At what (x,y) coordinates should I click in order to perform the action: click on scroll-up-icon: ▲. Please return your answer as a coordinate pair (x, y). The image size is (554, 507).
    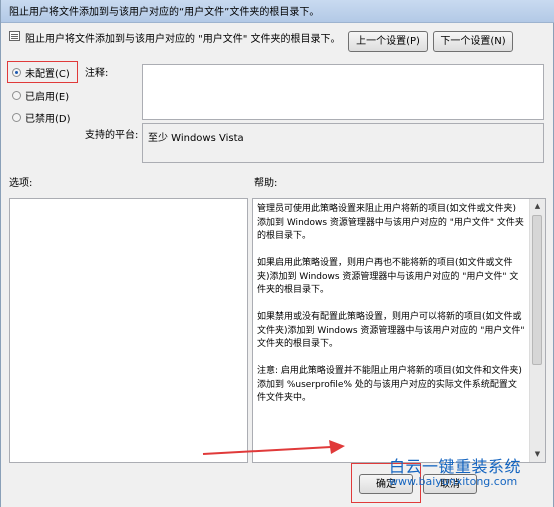
    Looking at the image, I should click on (537, 206).